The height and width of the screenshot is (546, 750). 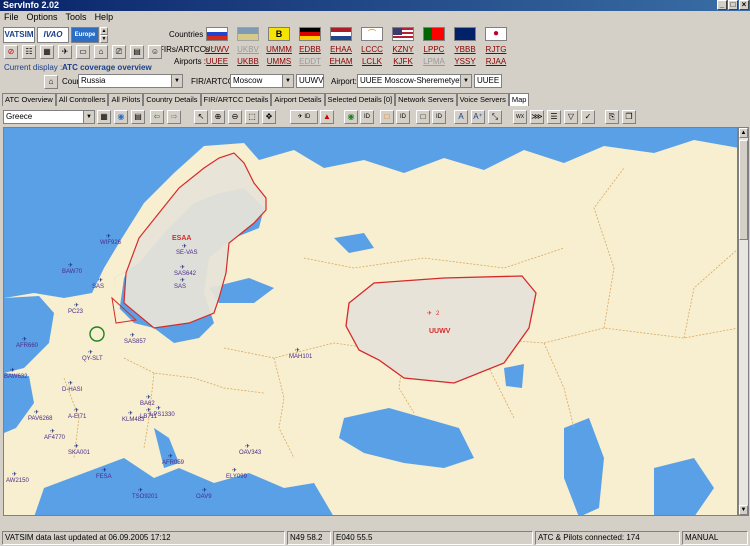 I want to click on flag-portugal-icon, so click(x=434, y=34).